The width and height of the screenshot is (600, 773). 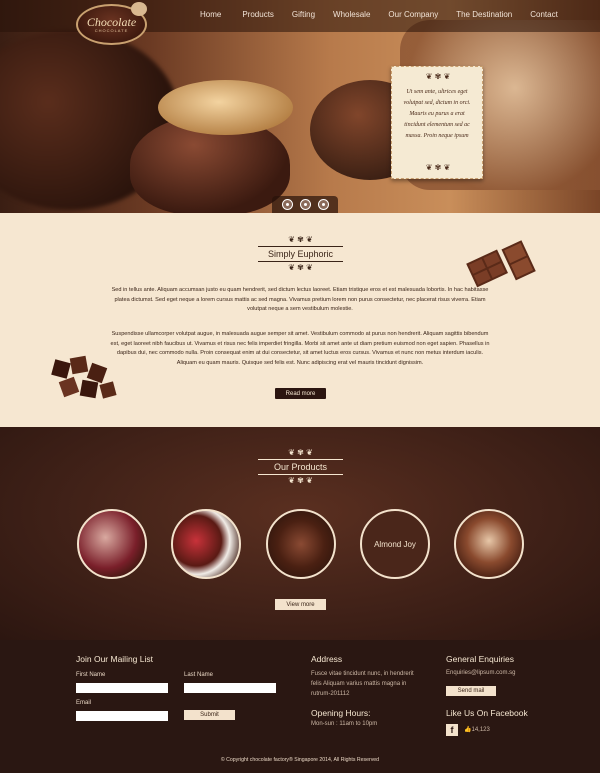 I want to click on hero-walnut, so click(x=225, y=107).